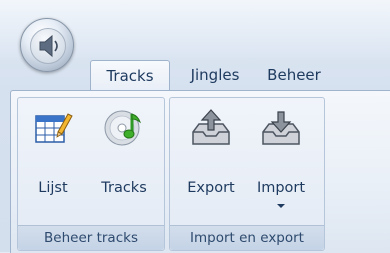 This screenshot has height=253, width=390. I want to click on table-edit-icon, so click(53, 129).